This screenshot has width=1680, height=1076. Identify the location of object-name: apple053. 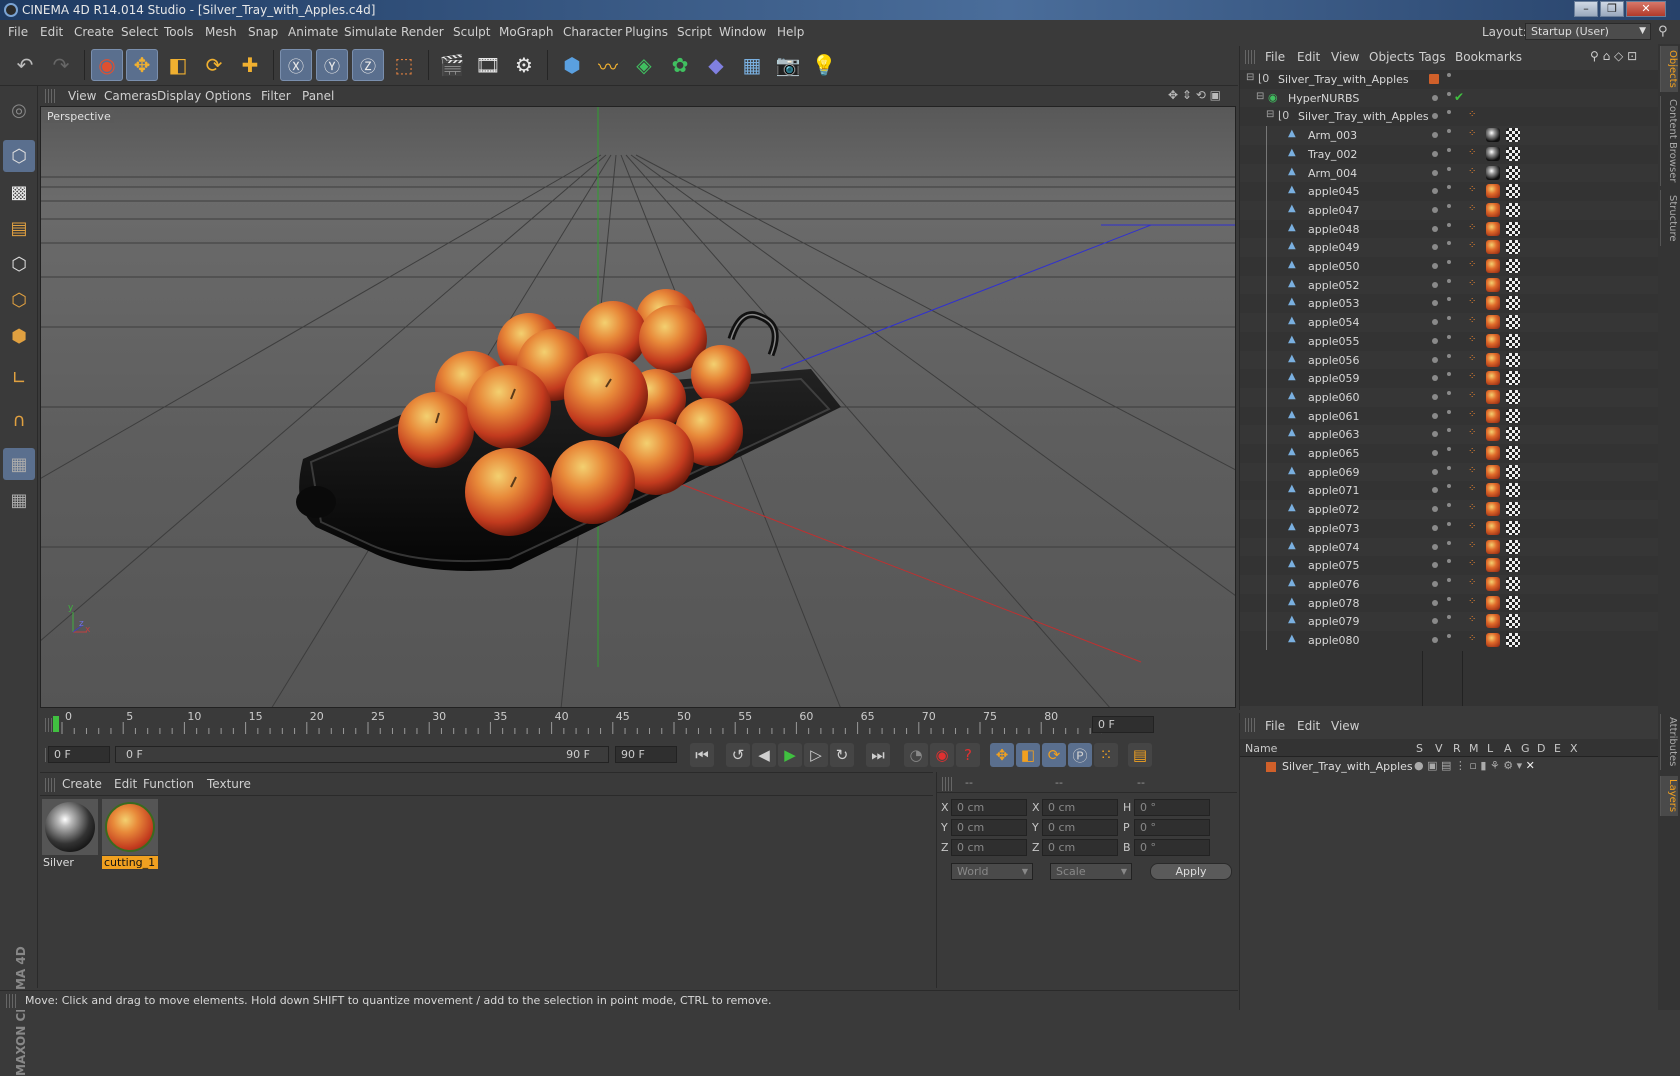
(1334, 303).